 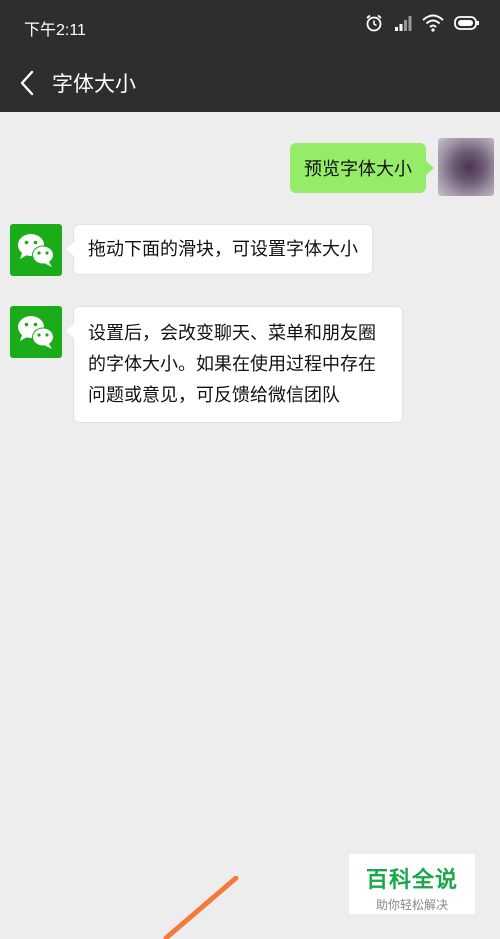 I want to click on watermark-subtitle: 助你轻松解决, so click(x=411, y=905).